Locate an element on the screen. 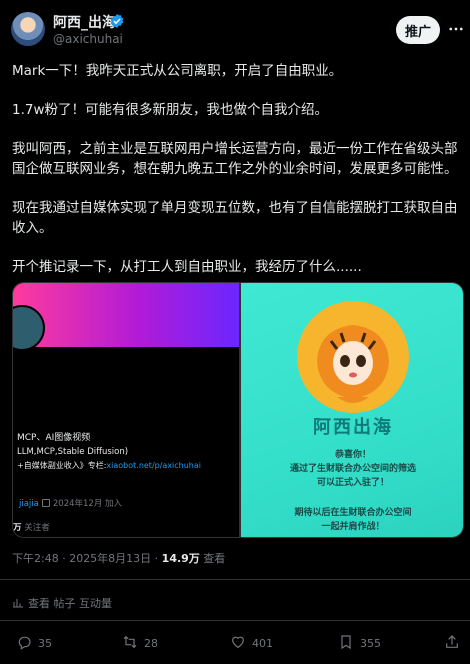 The image size is (470, 664). heart-icon is located at coordinates (238, 642).